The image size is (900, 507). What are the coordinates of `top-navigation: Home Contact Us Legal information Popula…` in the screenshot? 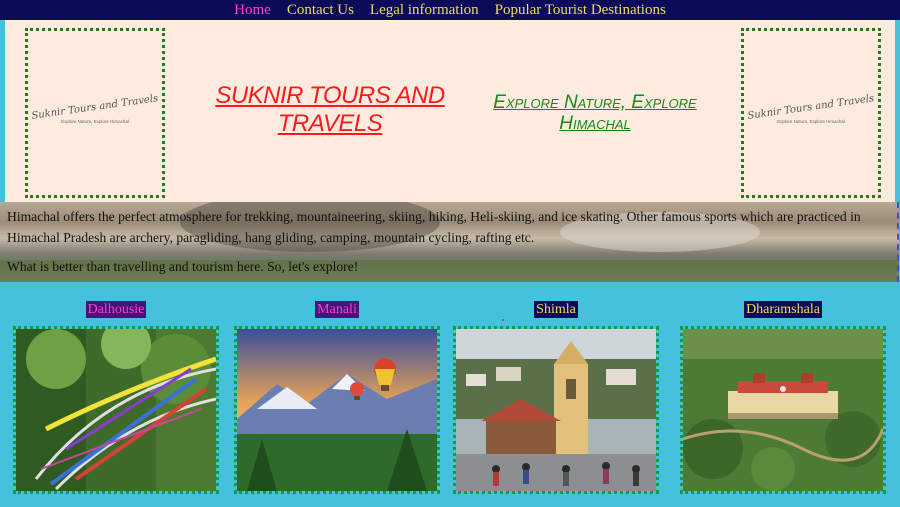 It's located at (450, 10).